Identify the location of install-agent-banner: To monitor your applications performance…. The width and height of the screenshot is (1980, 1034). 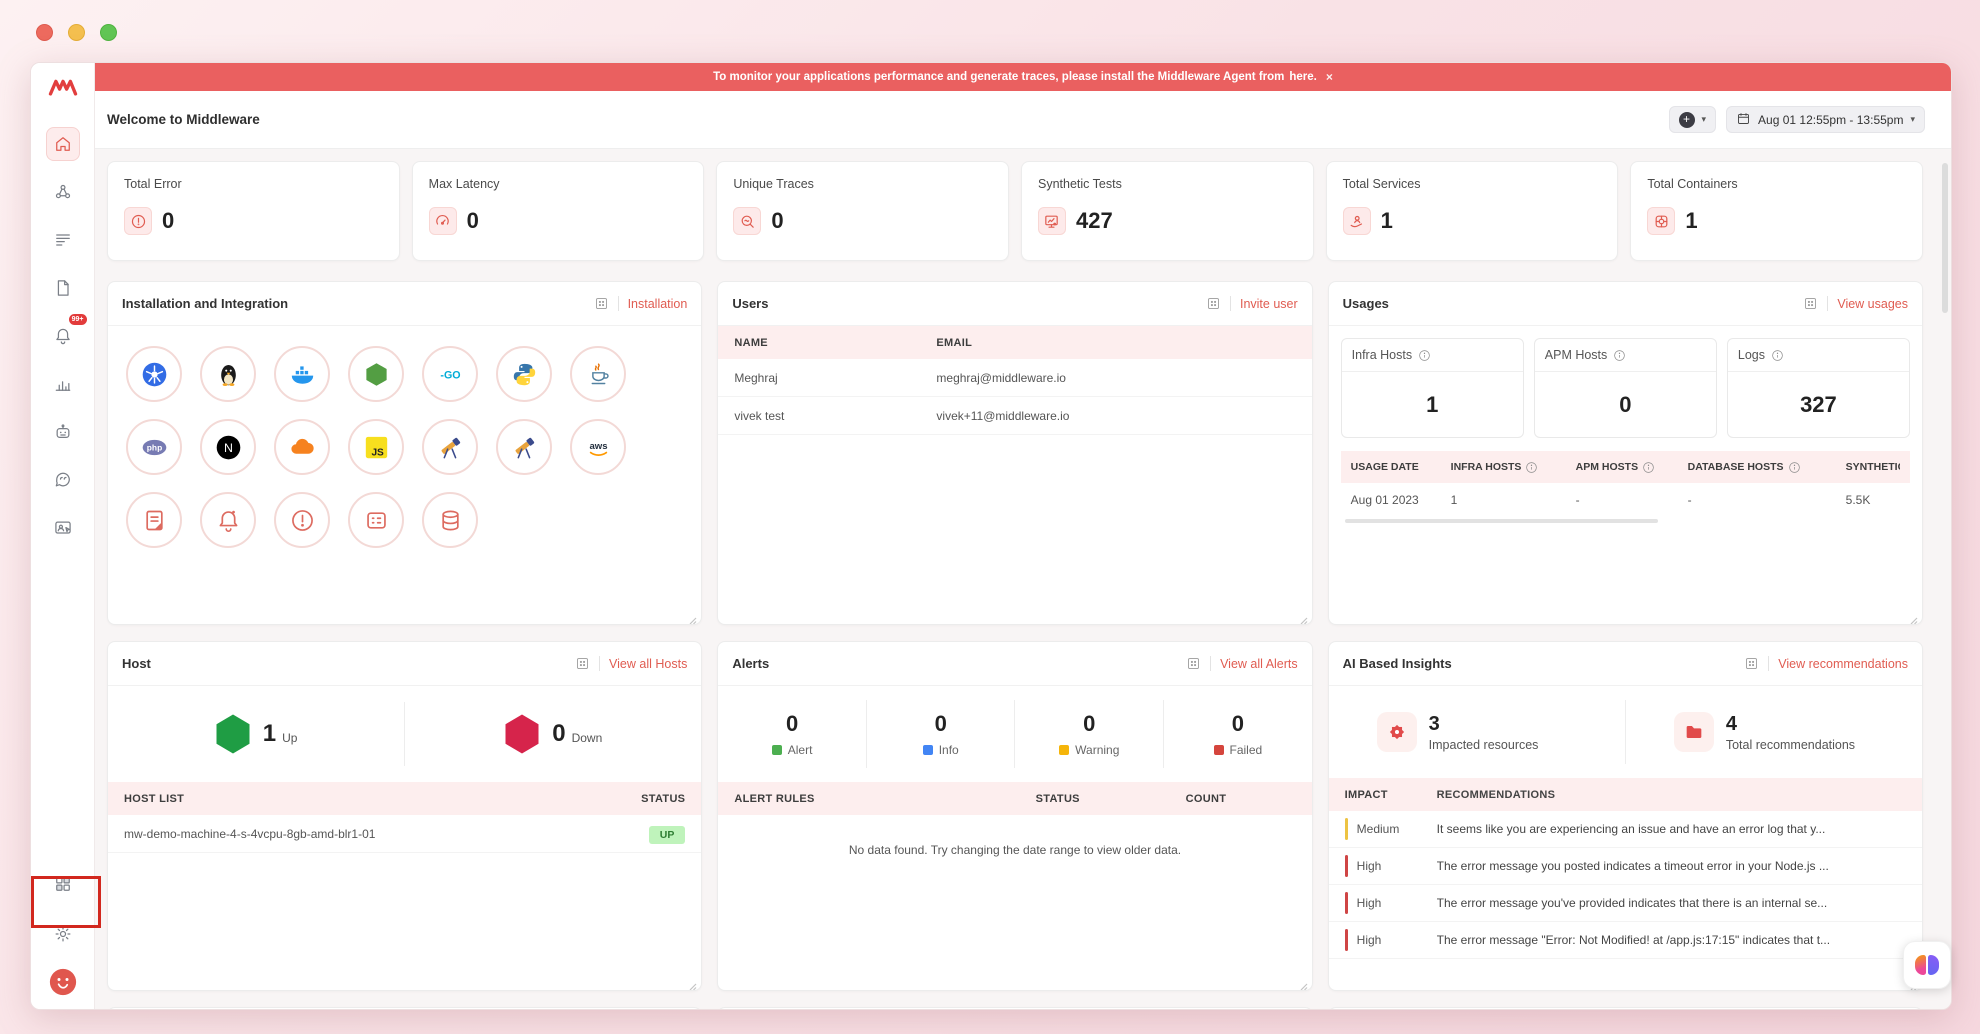
(1023, 77).